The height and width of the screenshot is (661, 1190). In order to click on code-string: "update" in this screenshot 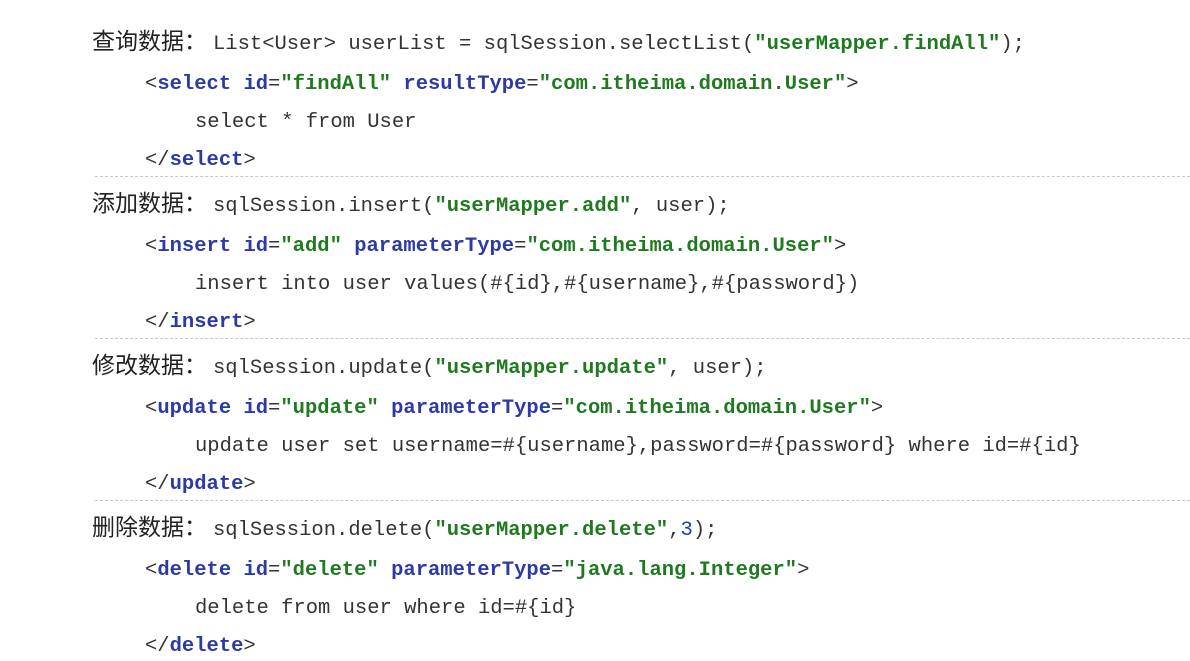, I will do `click(329, 408)`.